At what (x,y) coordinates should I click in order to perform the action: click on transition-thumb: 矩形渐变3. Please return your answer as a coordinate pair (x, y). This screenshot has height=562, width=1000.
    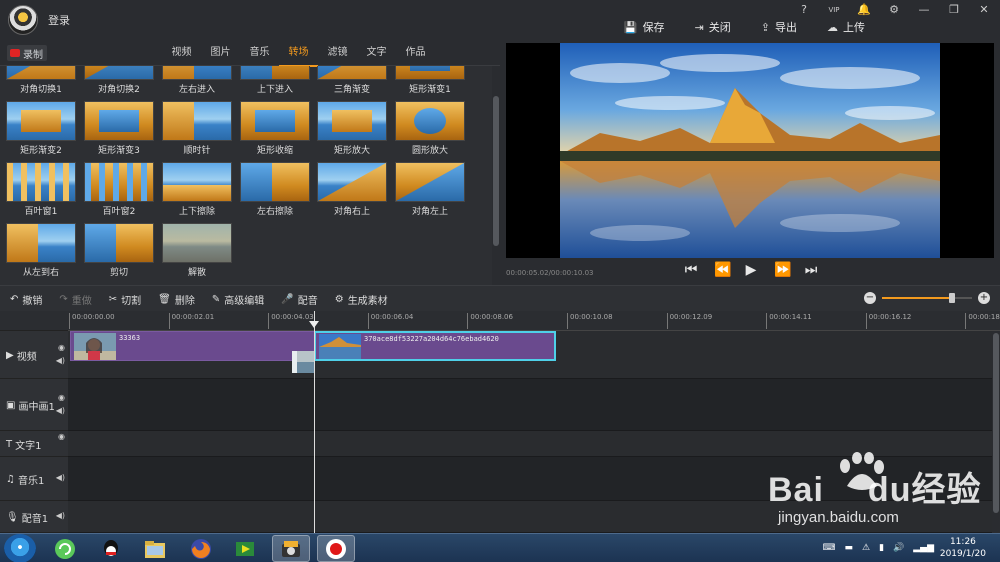
    Looking at the image, I should click on (119, 128).